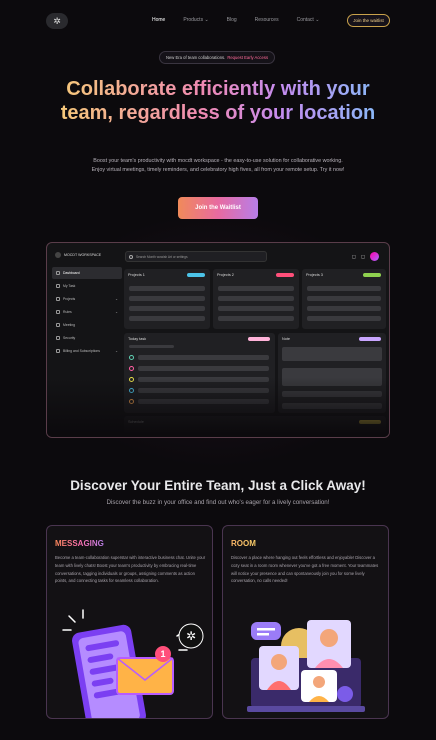 Image resolution: width=436 pixels, height=740 pixels. I want to click on topbar-icons: ◻ ◻, so click(365, 256).